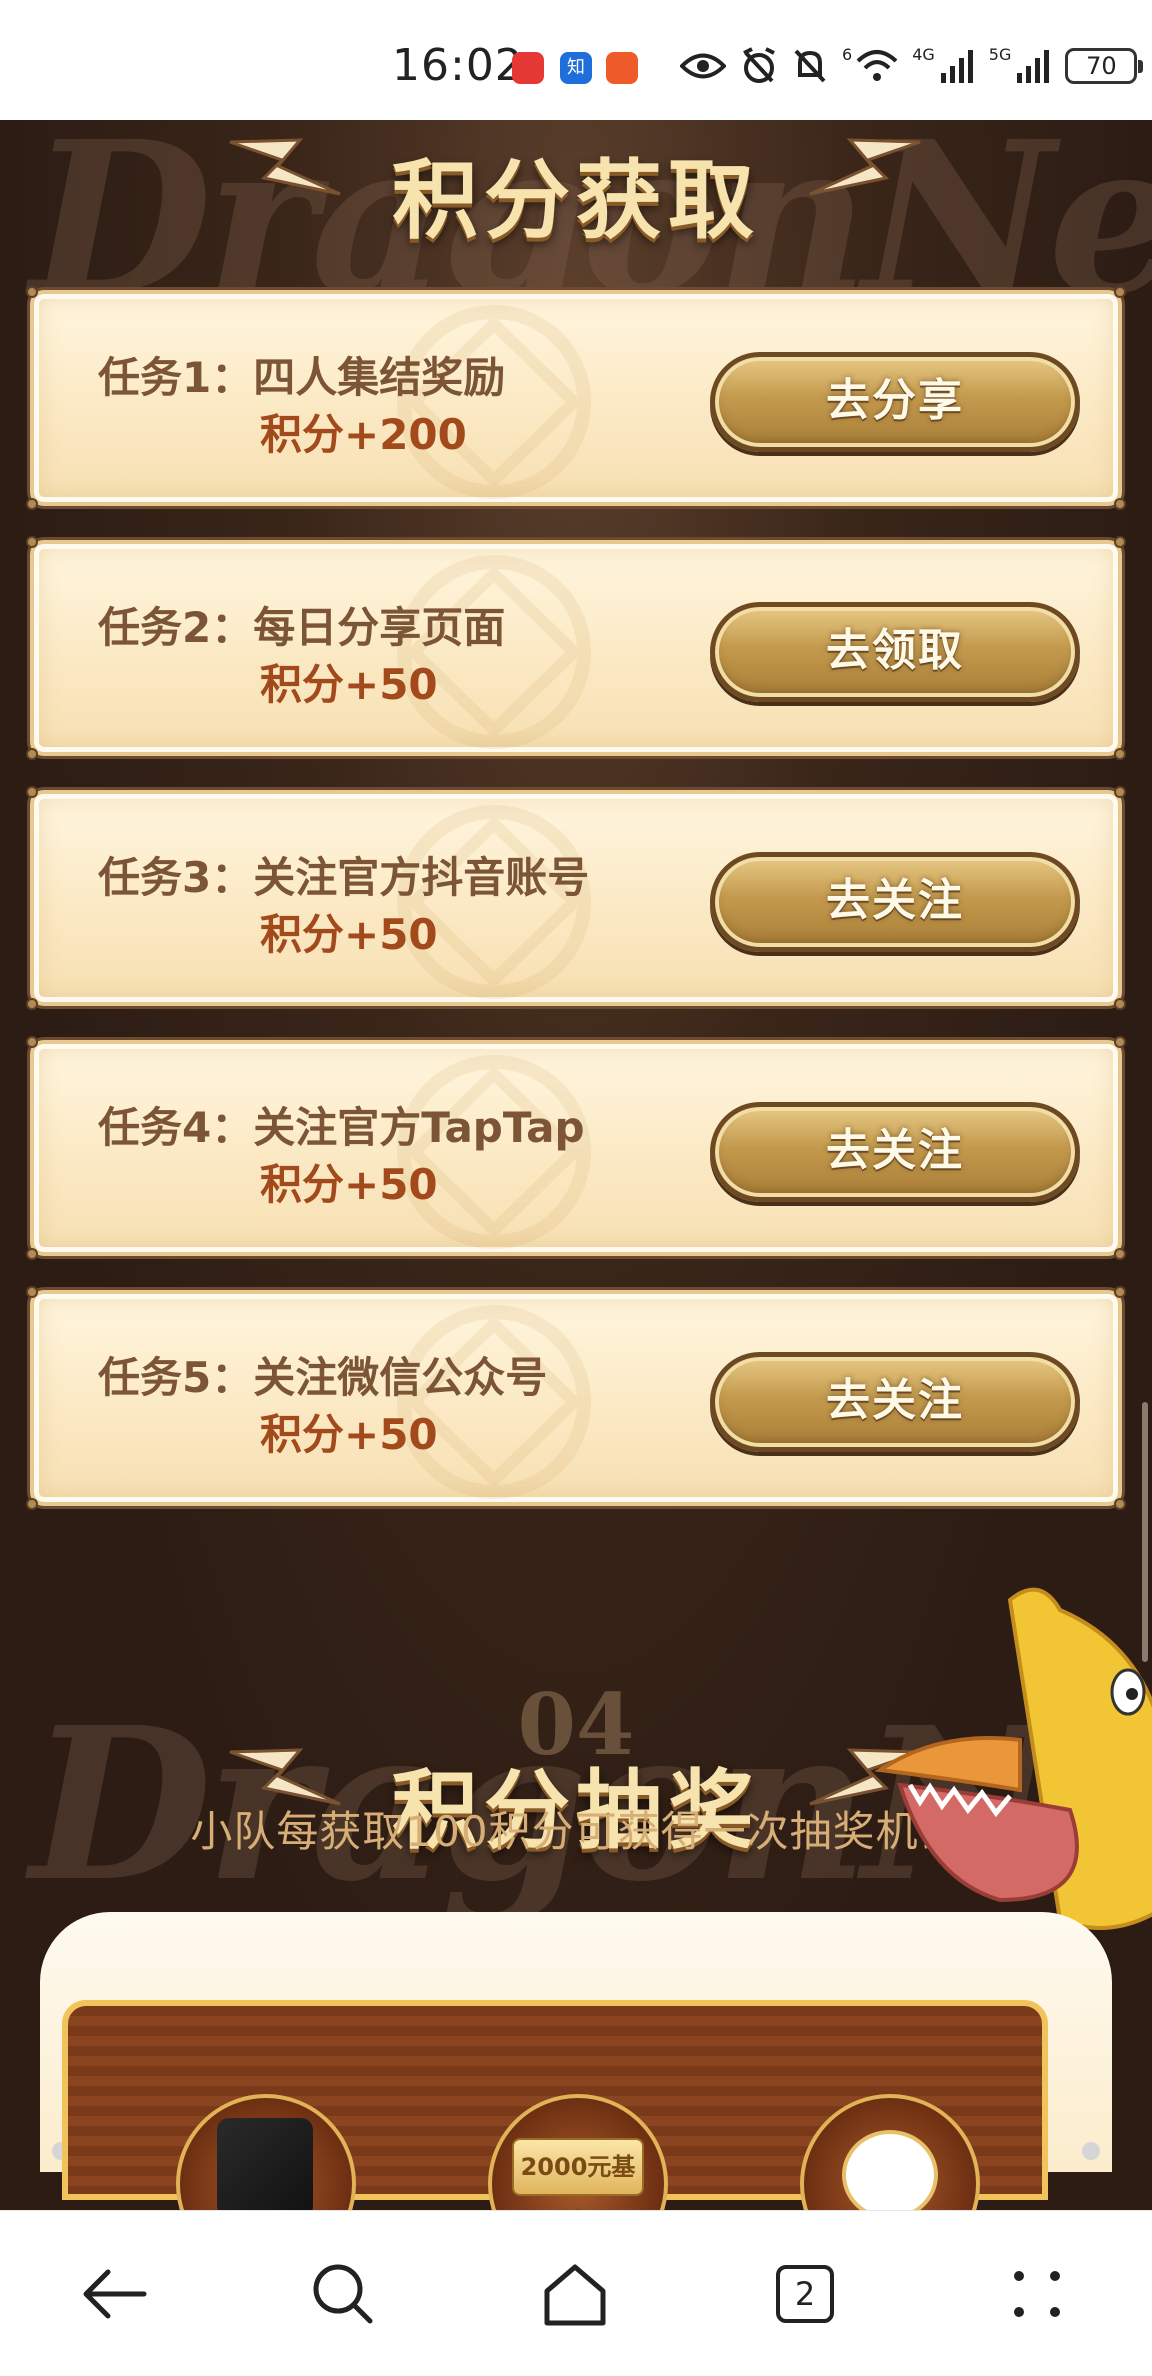 The height and width of the screenshot is (2376, 1152). What do you see at coordinates (865, 167) in the screenshot?
I see `lightning-right-icon` at bounding box center [865, 167].